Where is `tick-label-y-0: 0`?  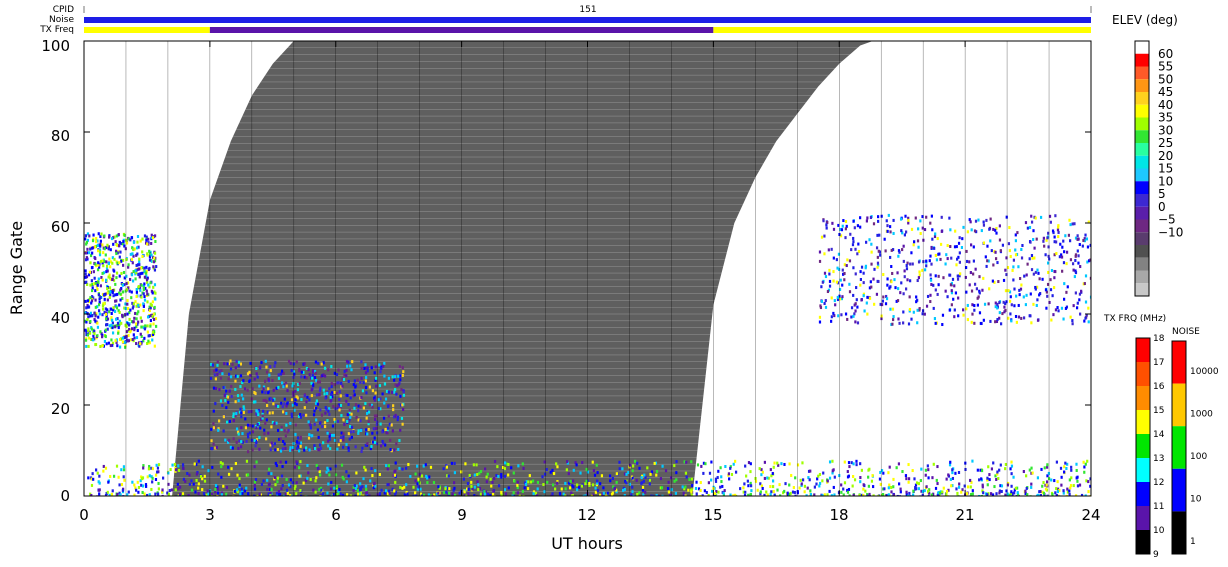 tick-label-y-0: 0 is located at coordinates (65, 496).